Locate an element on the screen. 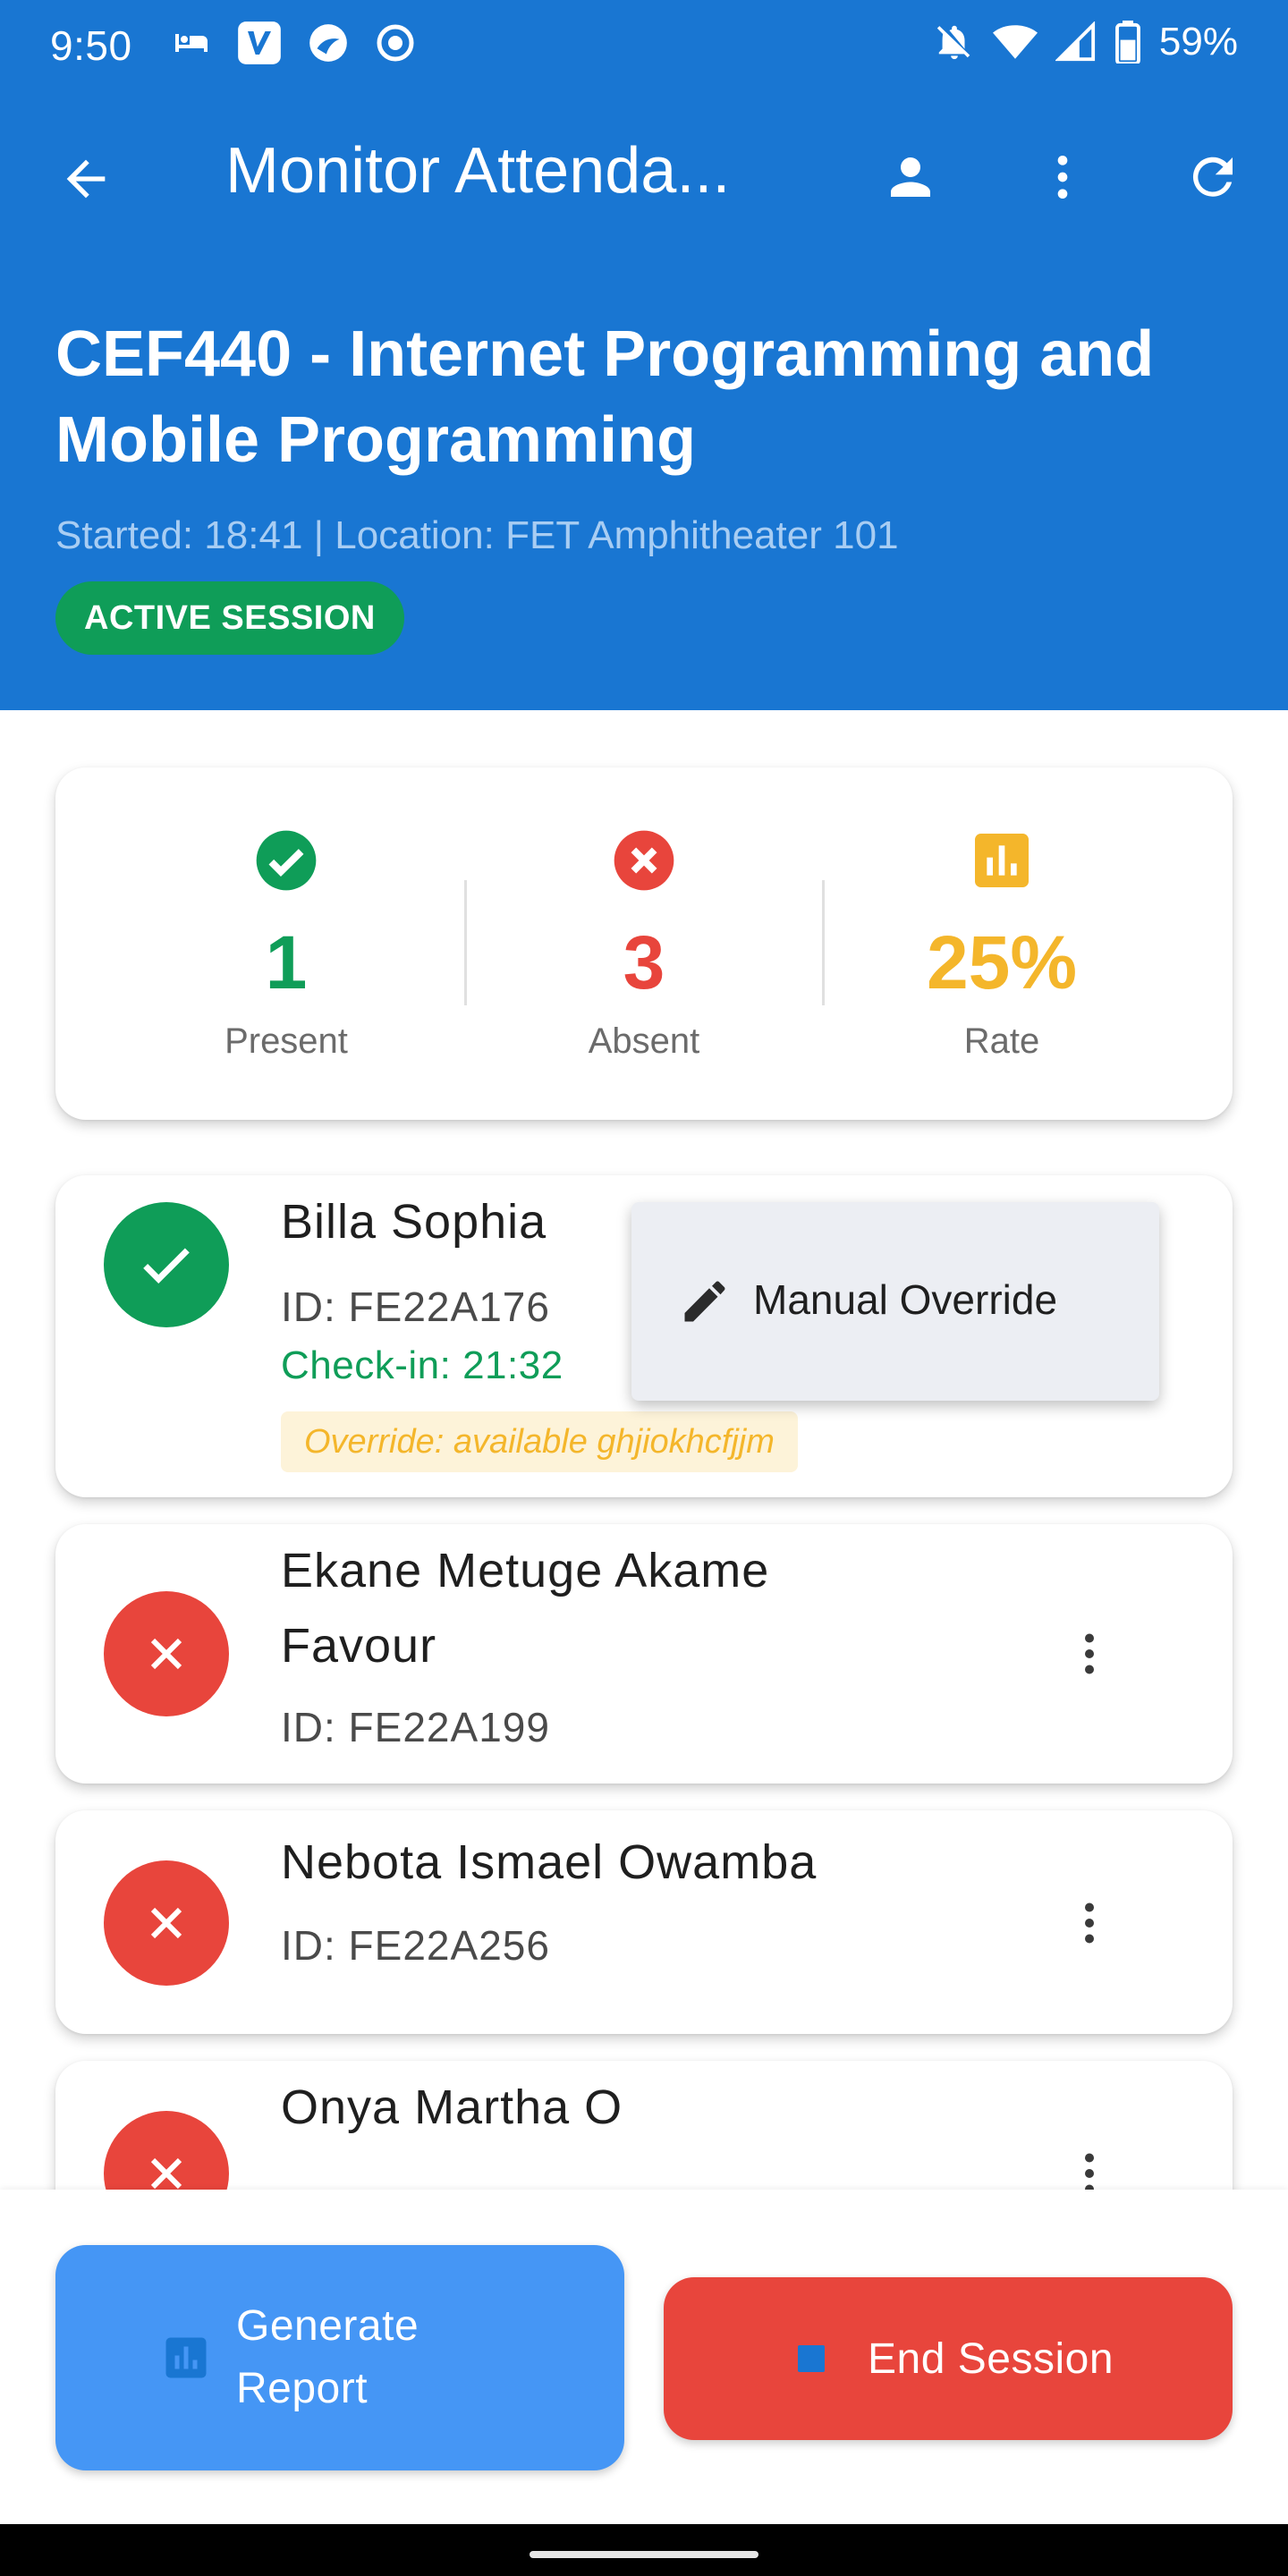 This screenshot has height=2576, width=1288. student-id: ID: FE22A176 is located at coordinates (415, 1307).